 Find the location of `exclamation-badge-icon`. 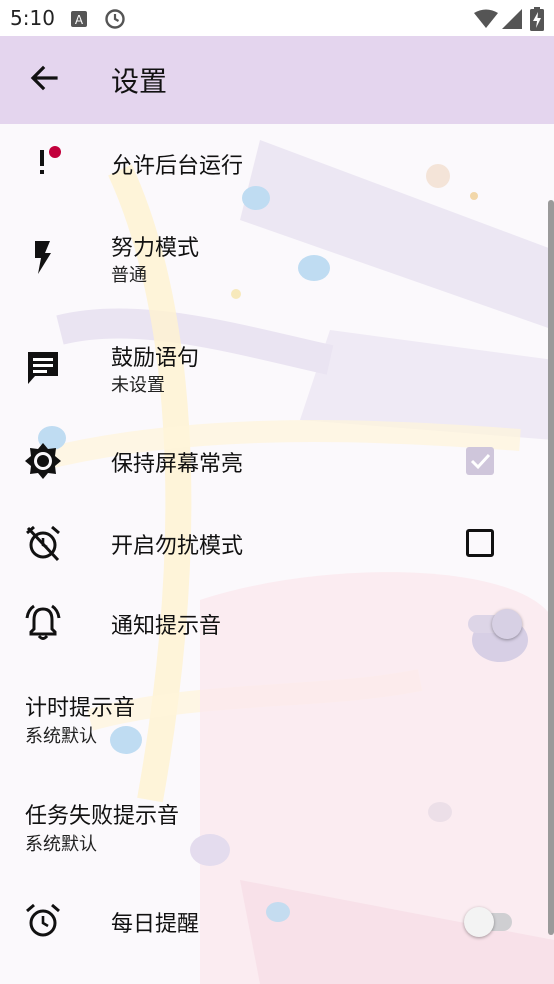

exclamation-badge-icon is located at coordinates (50, 160).